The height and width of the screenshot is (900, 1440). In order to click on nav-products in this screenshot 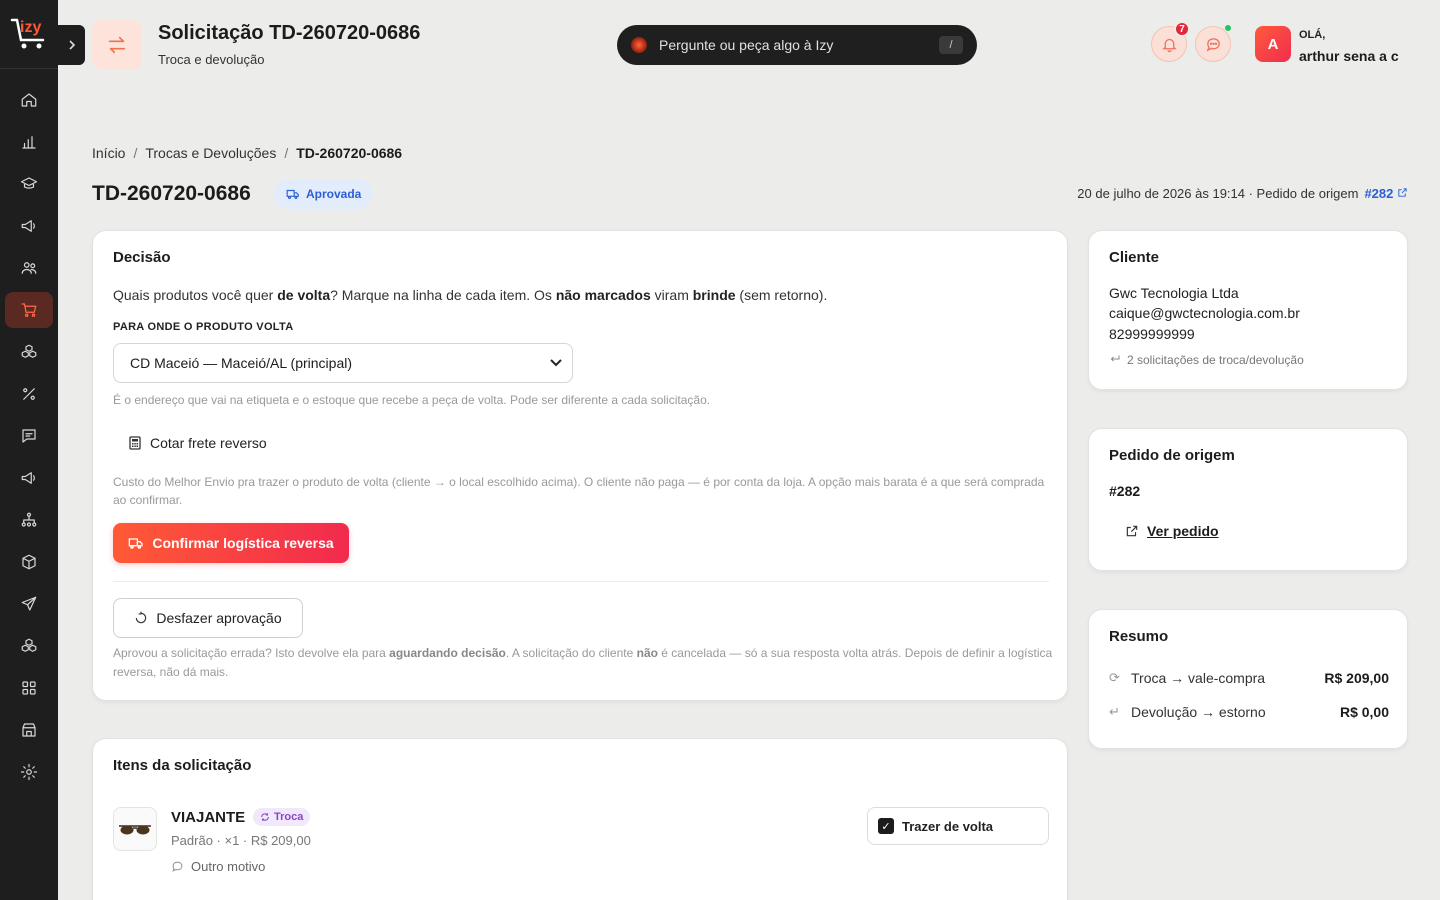, I will do `click(29, 352)`.